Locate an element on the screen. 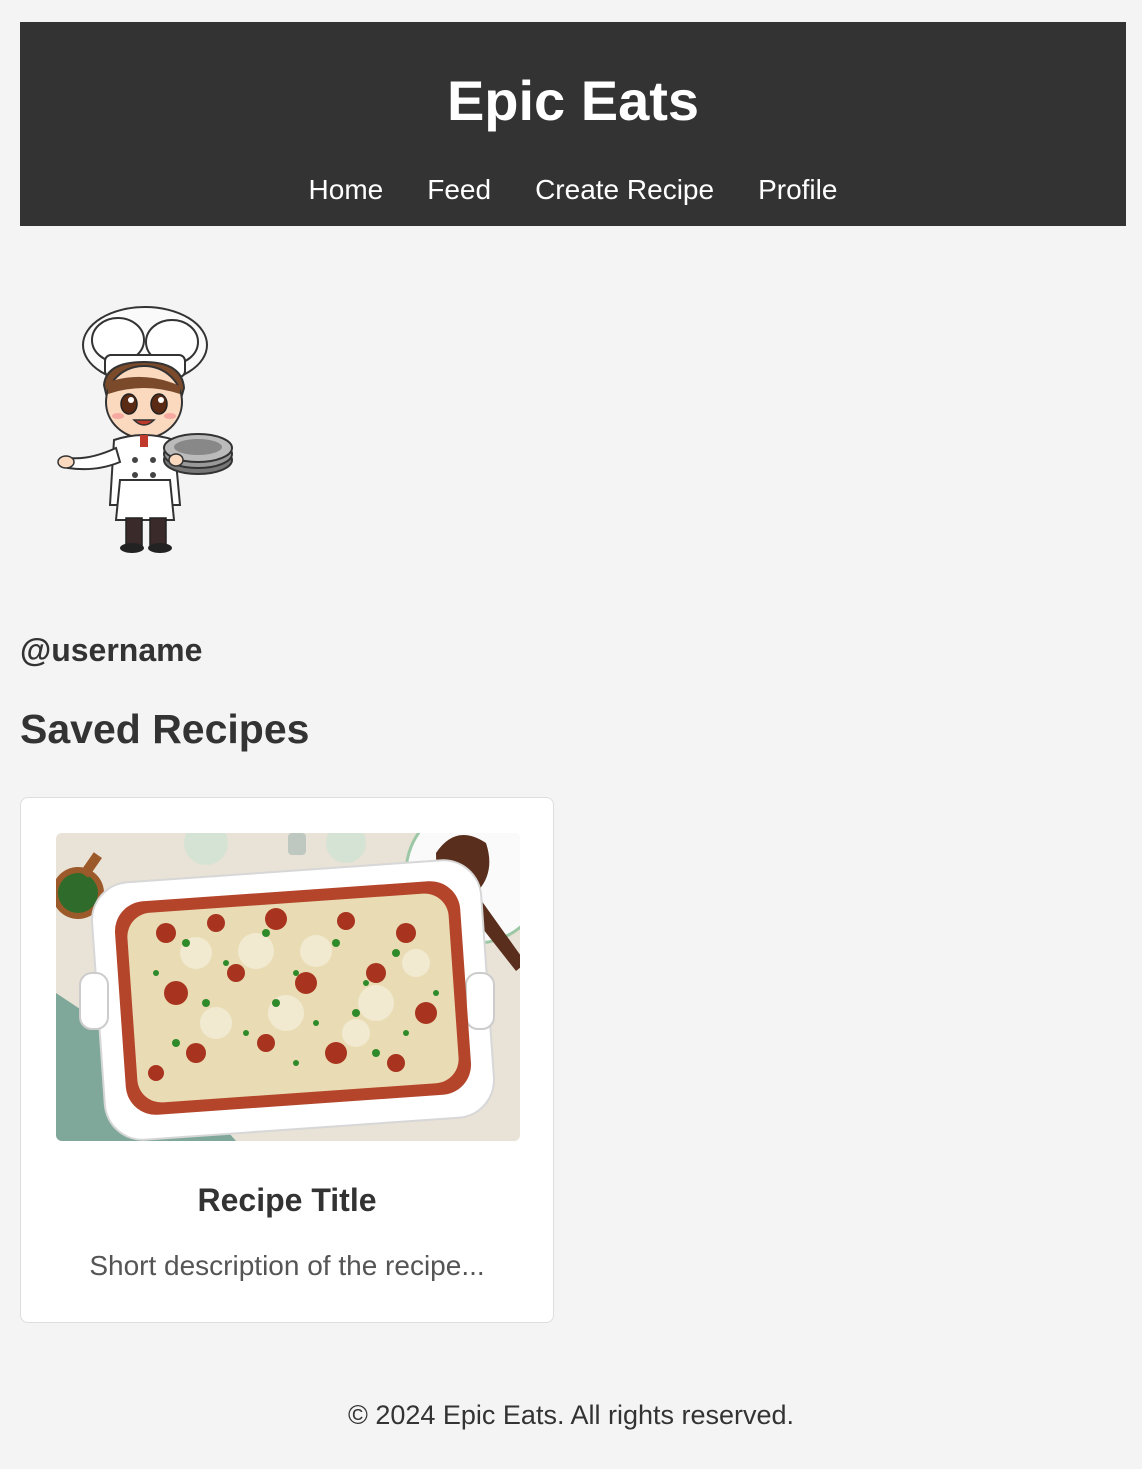 The width and height of the screenshot is (1142, 1469). nav-link-create-recipe: Create Recipe is located at coordinates (624, 190).